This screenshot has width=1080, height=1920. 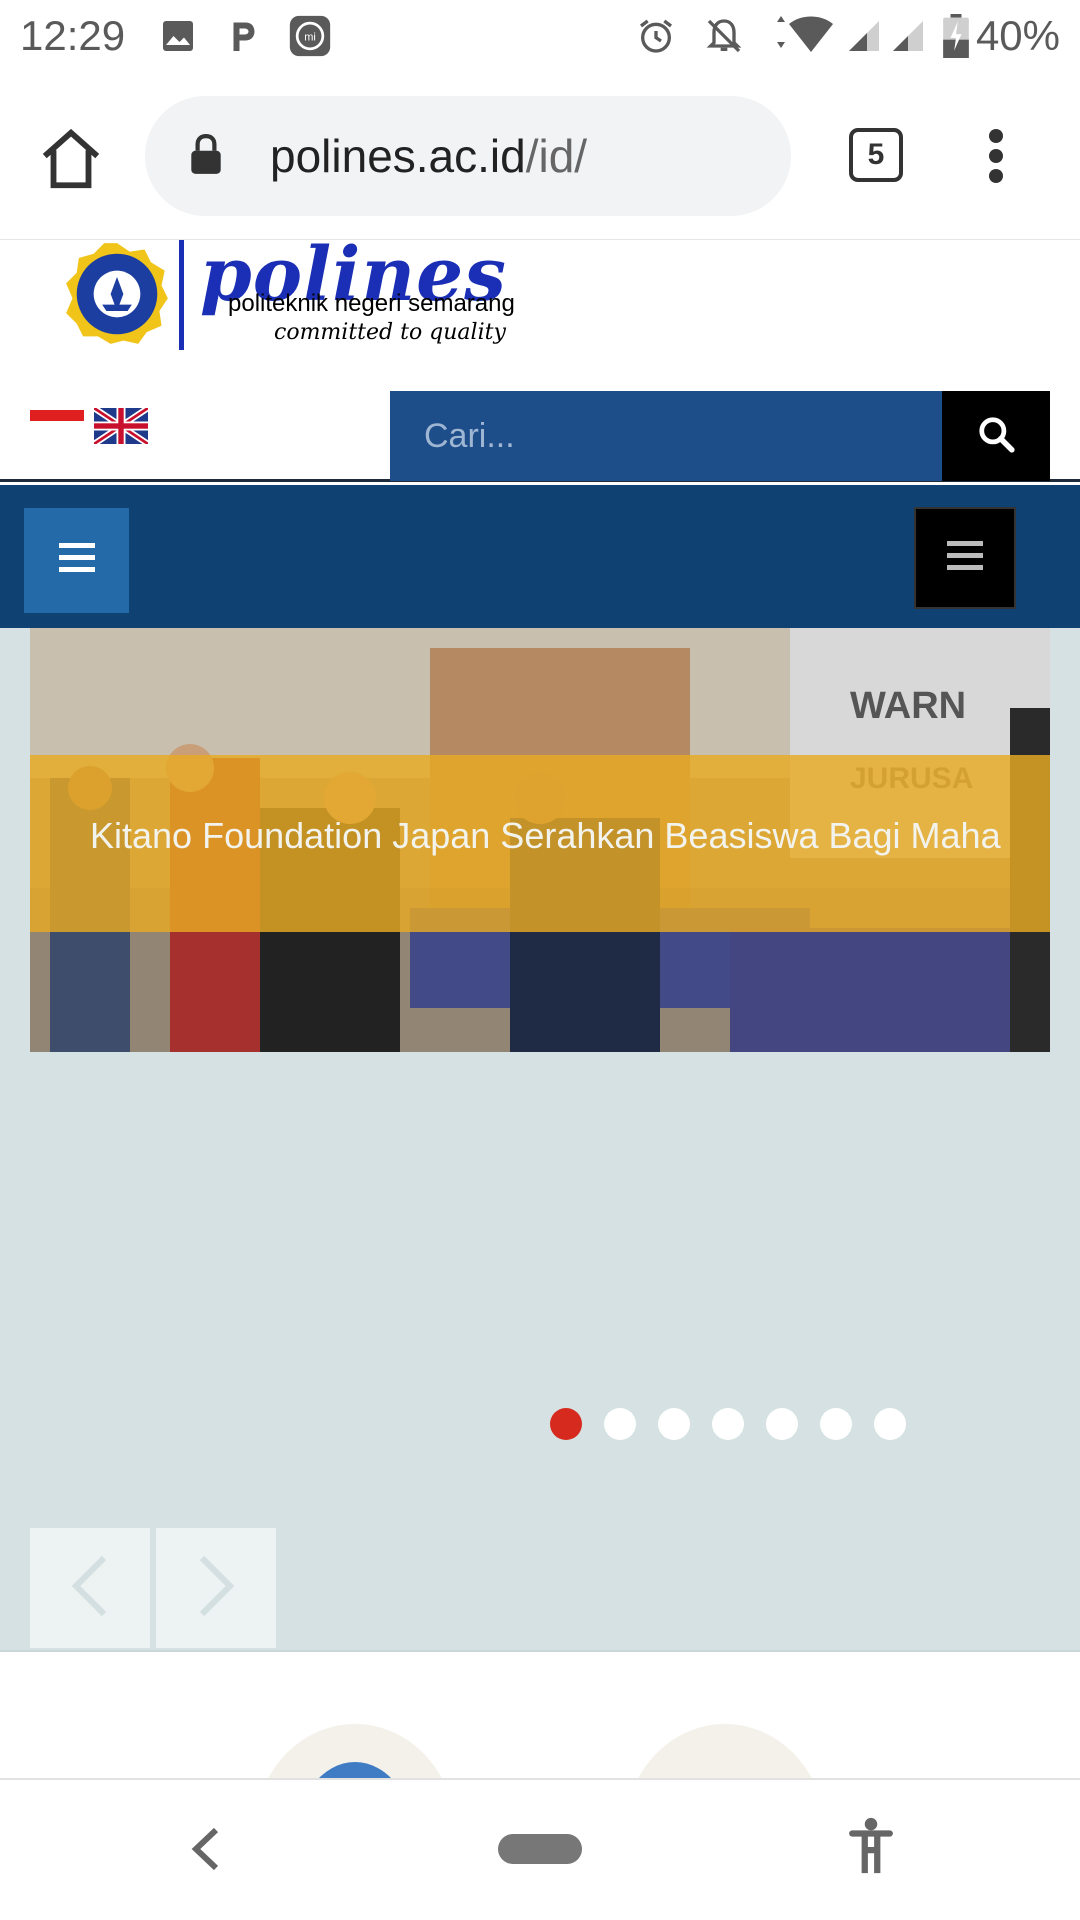 I want to click on system-navigation-bar, so click(x=540, y=1849).